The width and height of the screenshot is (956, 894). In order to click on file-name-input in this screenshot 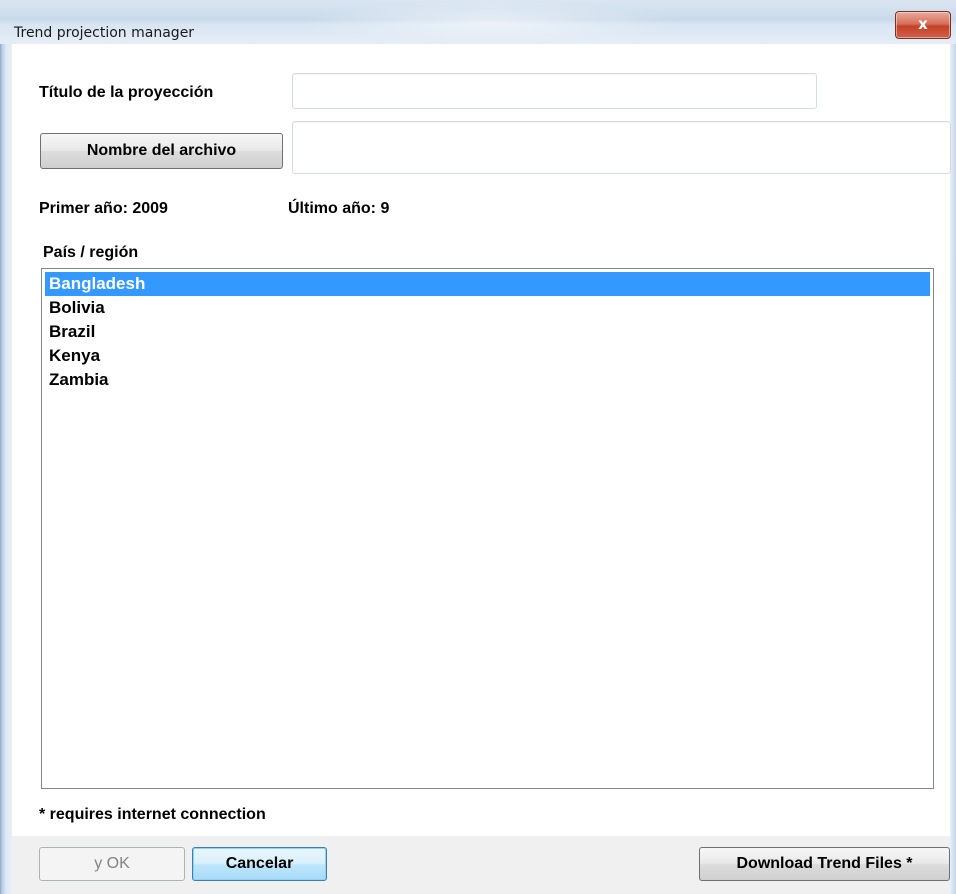, I will do `click(621, 147)`.